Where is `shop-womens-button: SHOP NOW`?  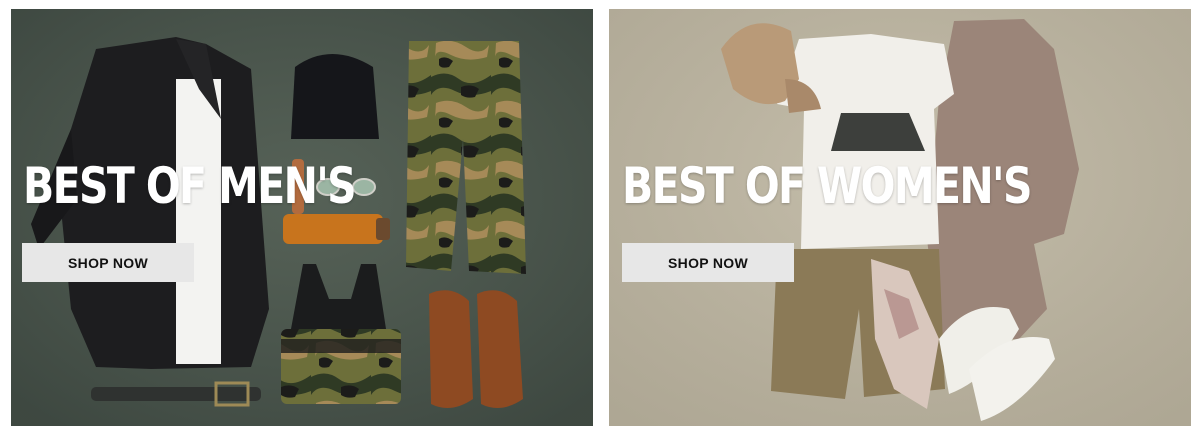
shop-womens-button: SHOP NOW is located at coordinates (708, 262).